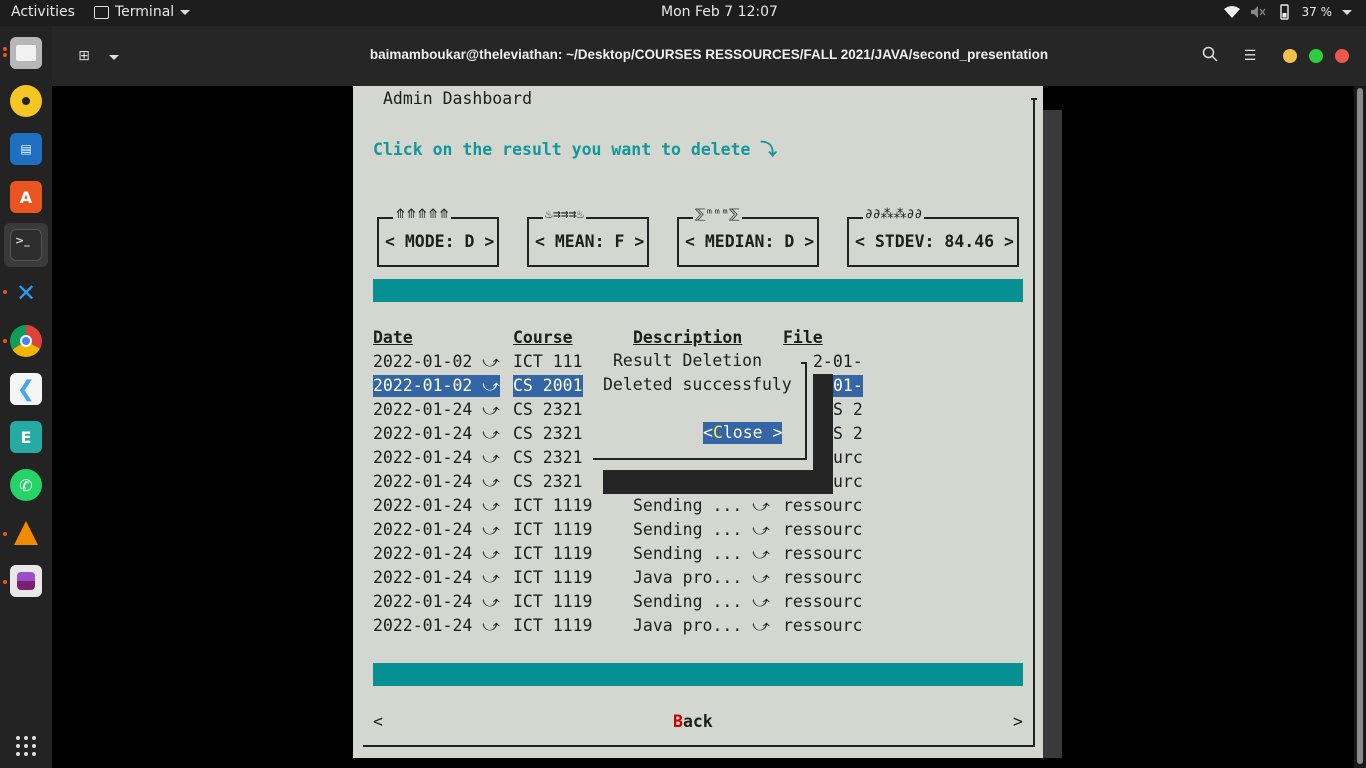 The width and height of the screenshot is (1366, 768). What do you see at coordinates (26, 485) in the screenshot?
I see `whatsapp-icon: ✆` at bounding box center [26, 485].